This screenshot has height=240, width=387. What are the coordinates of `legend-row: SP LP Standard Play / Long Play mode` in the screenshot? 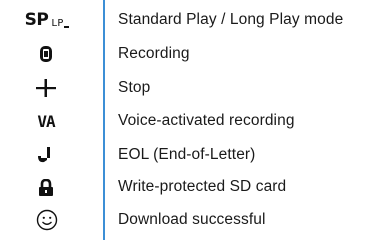 It's located at (193, 20).